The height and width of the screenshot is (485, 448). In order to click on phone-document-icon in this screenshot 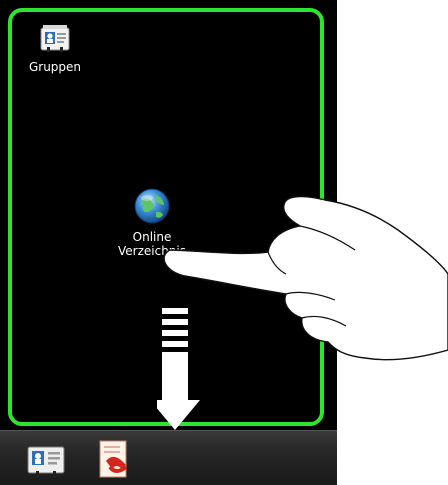, I will do `click(114, 459)`.